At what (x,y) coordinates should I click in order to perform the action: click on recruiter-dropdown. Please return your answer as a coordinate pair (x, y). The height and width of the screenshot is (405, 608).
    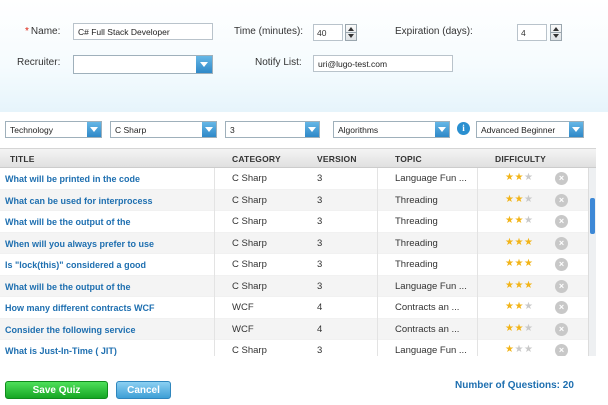
    Looking at the image, I should click on (143, 64).